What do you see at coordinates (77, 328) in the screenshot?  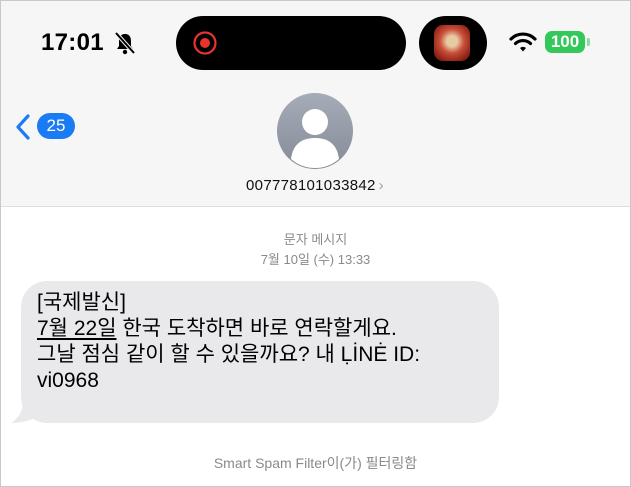 I see `date-link: 7월 22일` at bounding box center [77, 328].